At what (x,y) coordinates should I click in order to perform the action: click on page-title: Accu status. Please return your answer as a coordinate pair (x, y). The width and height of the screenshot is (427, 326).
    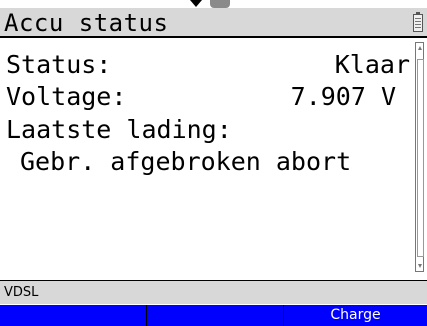
    Looking at the image, I should click on (86, 23).